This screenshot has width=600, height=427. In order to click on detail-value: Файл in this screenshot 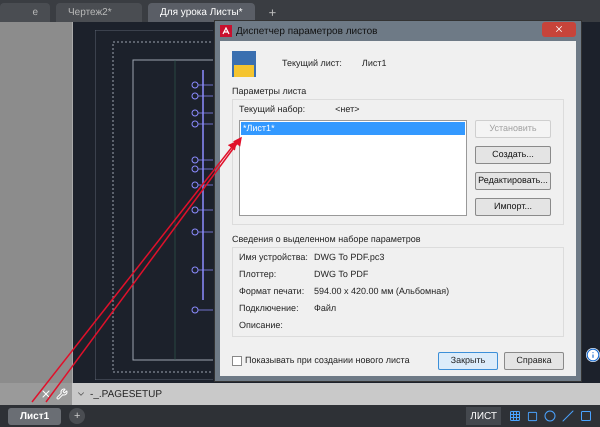, I will do `click(325, 308)`.